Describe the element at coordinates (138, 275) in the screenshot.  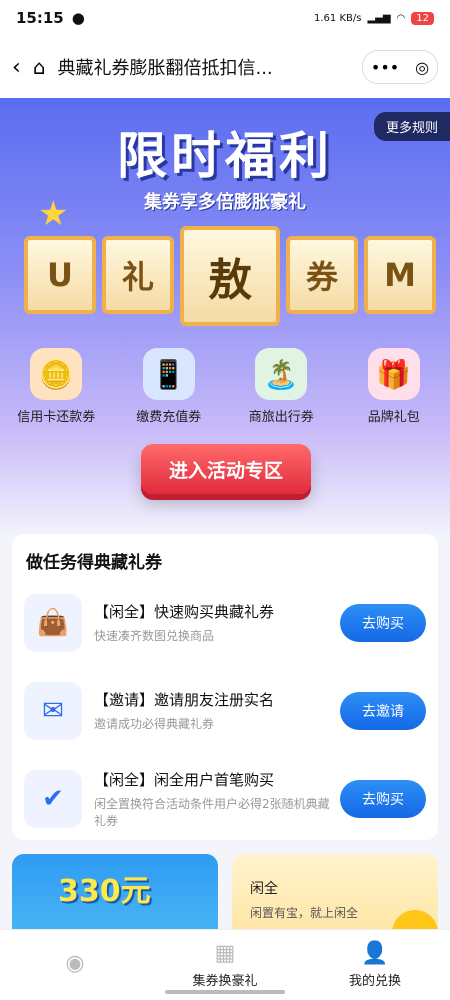
I see `tile: 礼` at that location.